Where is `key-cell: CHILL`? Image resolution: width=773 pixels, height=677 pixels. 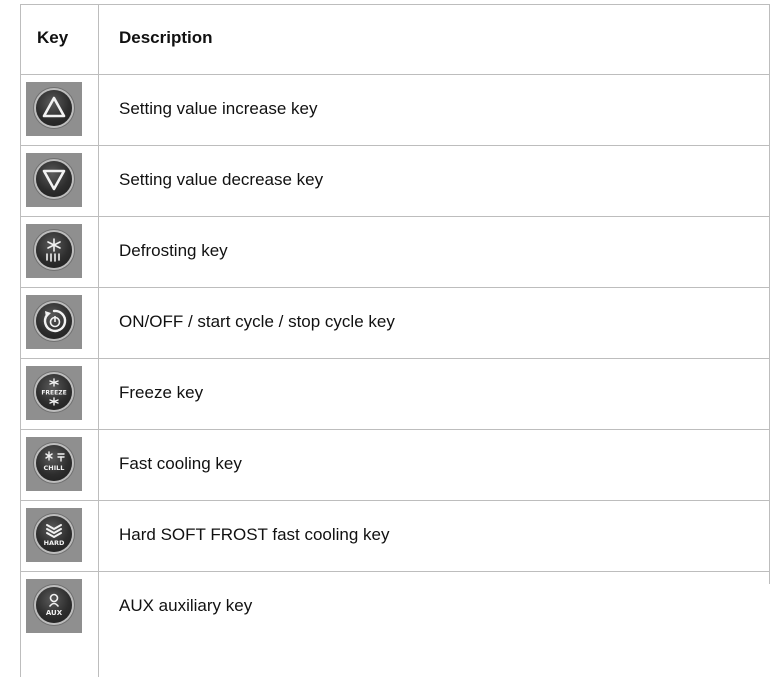
key-cell: CHILL is located at coordinates (54, 464).